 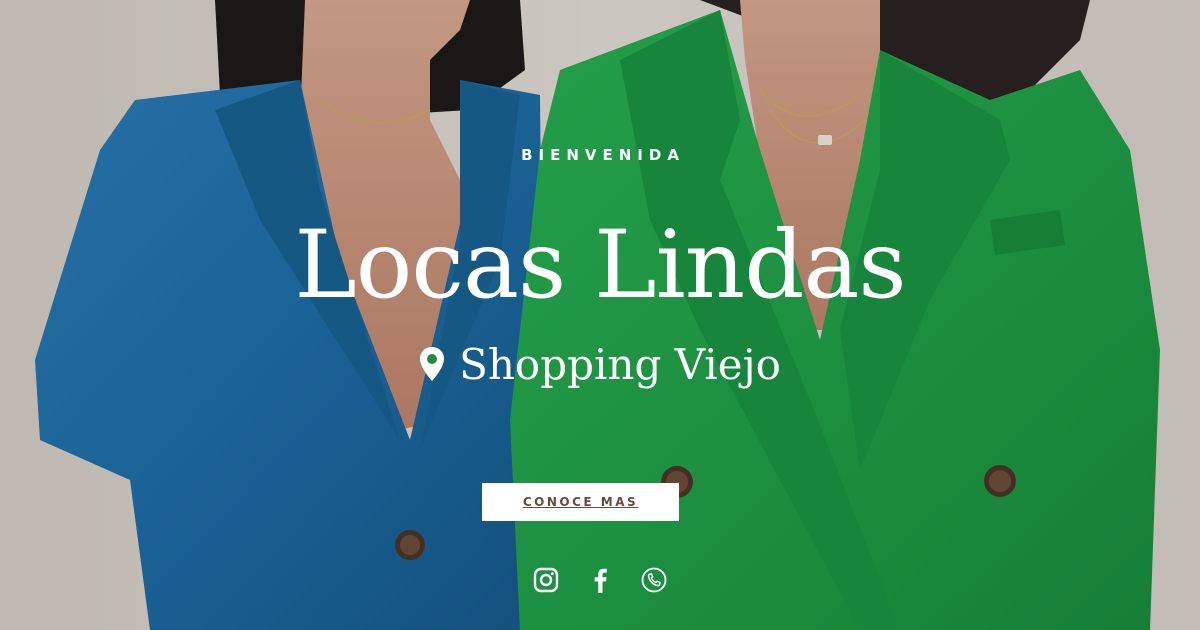 I want to click on map-pin-icon, so click(x=432, y=364).